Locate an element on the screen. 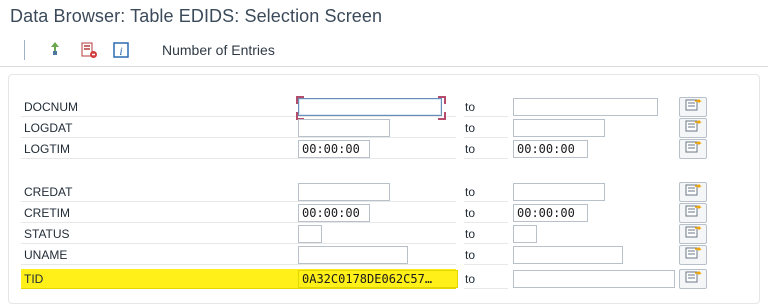 This screenshot has width=768, height=307. tid-to-input is located at coordinates (594, 279).